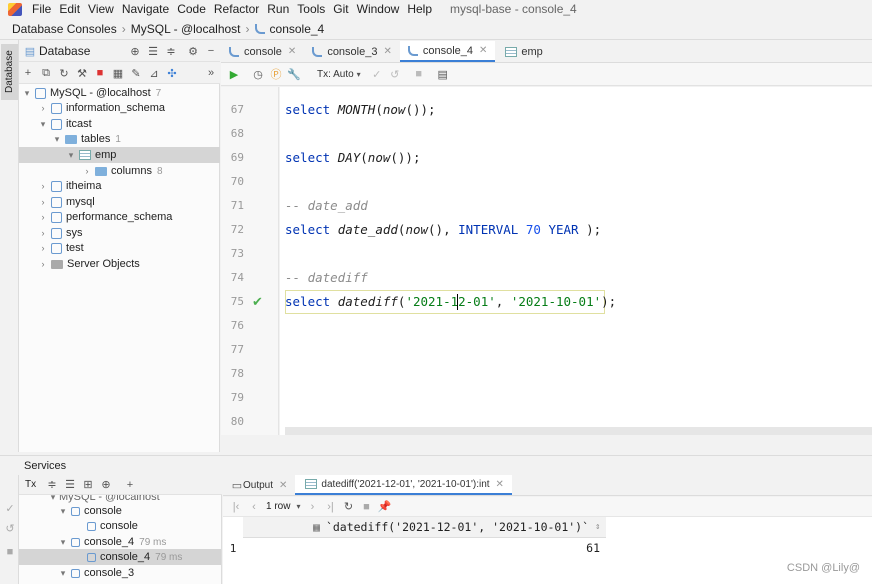 This screenshot has width=872, height=584. What do you see at coordinates (111, 526) in the screenshot?
I see `tree-node-session: console` at bounding box center [111, 526].